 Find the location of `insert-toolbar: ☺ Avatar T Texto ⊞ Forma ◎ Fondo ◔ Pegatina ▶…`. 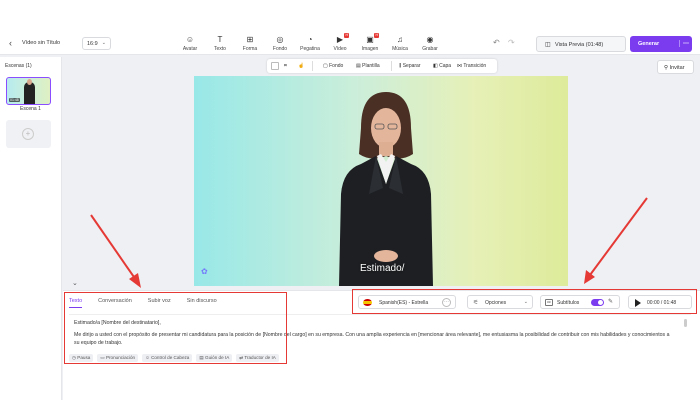

insert-toolbar: ☺ Avatar T Texto ⊞ Forma ◎ Fondo ◔ Pegatina ▶… is located at coordinates (310, 43).